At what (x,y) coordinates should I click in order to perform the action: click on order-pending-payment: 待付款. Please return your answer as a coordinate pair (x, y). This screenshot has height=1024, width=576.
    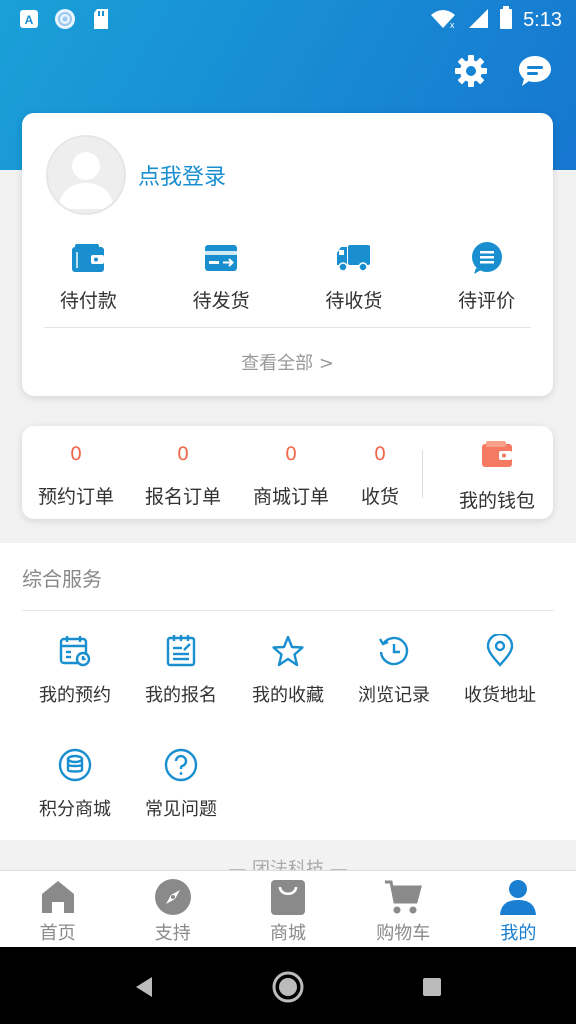
    Looking at the image, I should click on (88, 275).